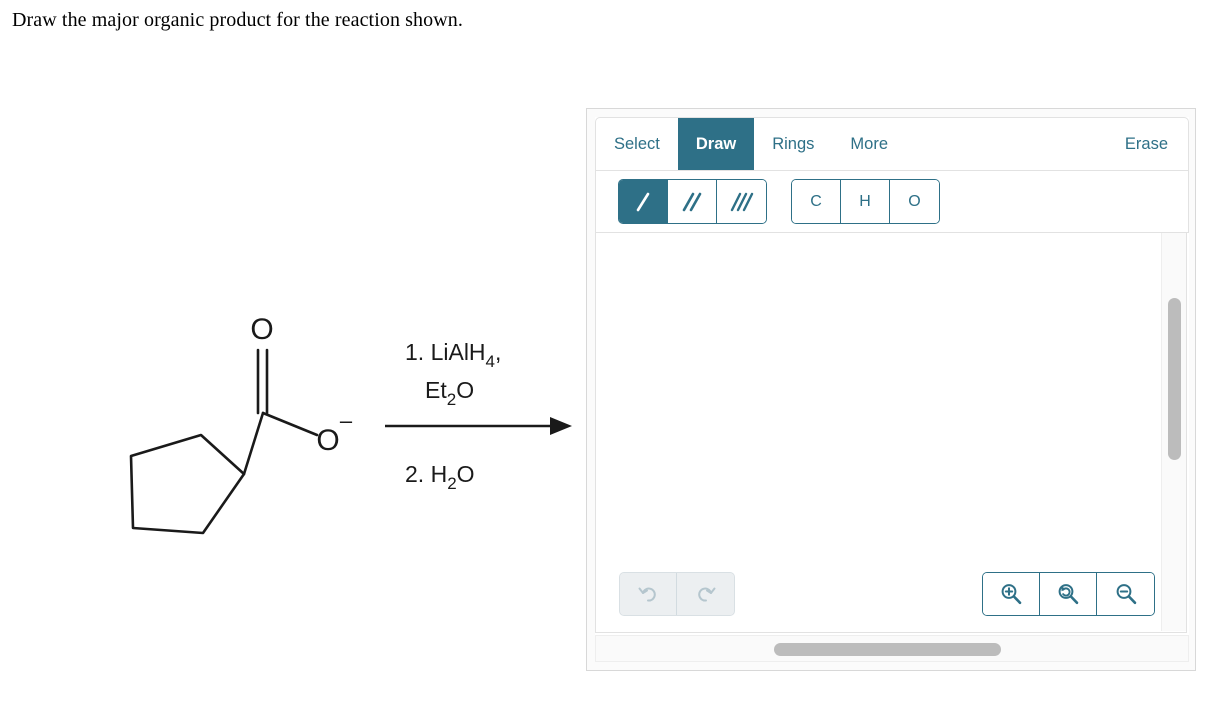 This screenshot has height=714, width=1222. I want to click on reagent-1-subscript: 4, so click(490, 361).